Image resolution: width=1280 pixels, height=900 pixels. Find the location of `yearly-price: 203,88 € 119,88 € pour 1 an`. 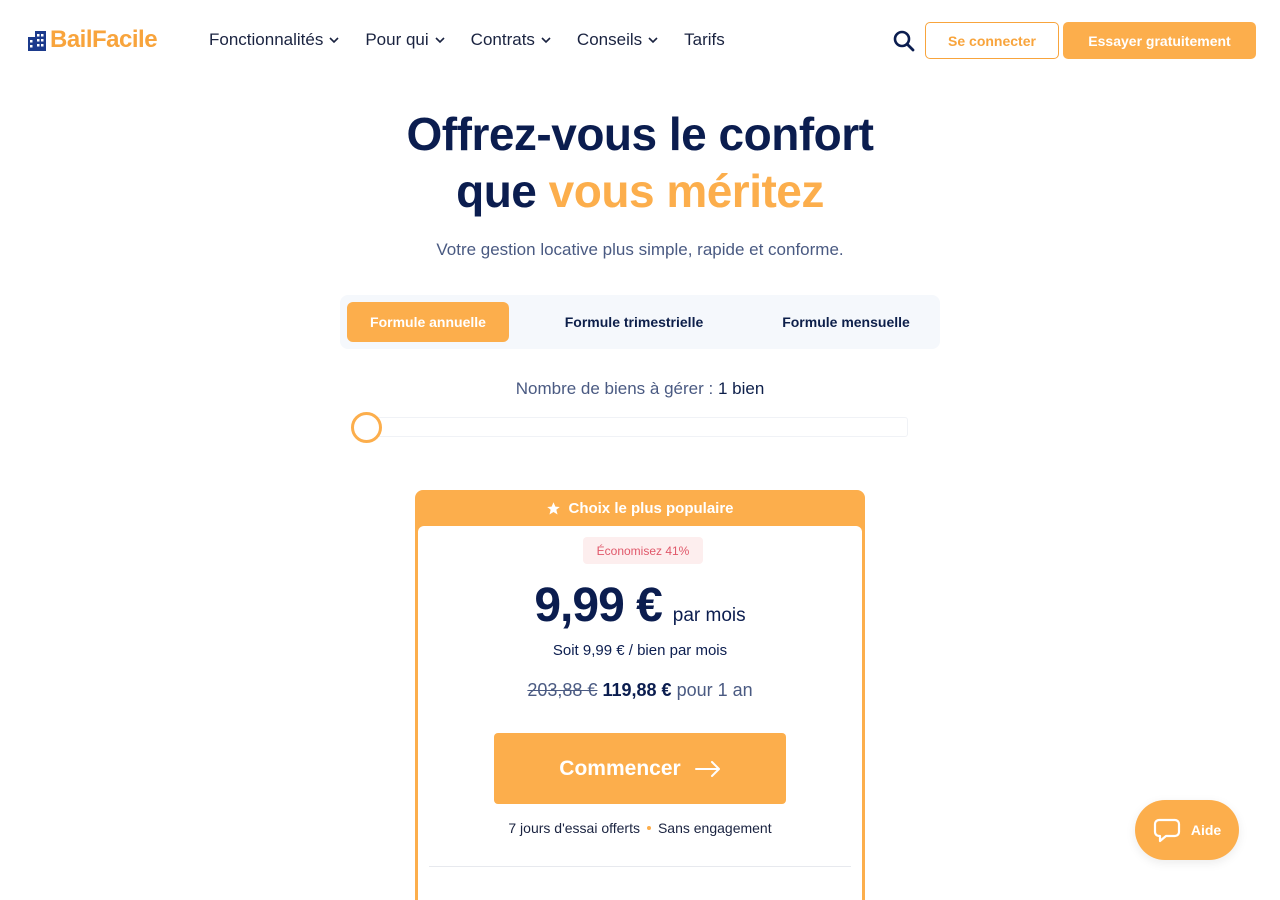

yearly-price: 203,88 € 119,88 € pour 1 an is located at coordinates (640, 690).